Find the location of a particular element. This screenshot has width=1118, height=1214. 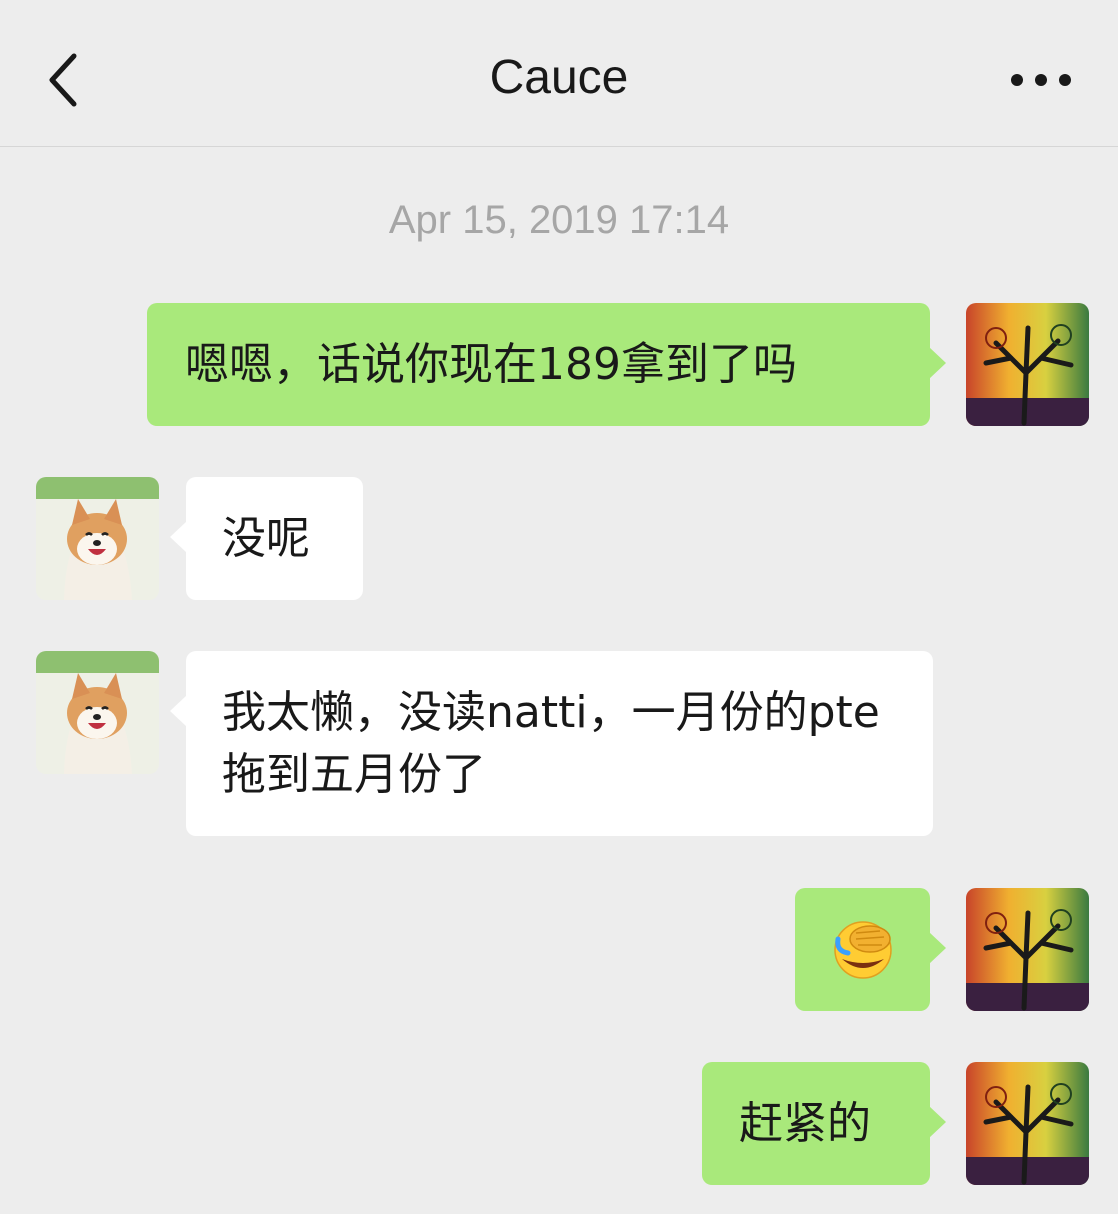

face-palm-laughing-emoji-icon is located at coordinates (863, 950).